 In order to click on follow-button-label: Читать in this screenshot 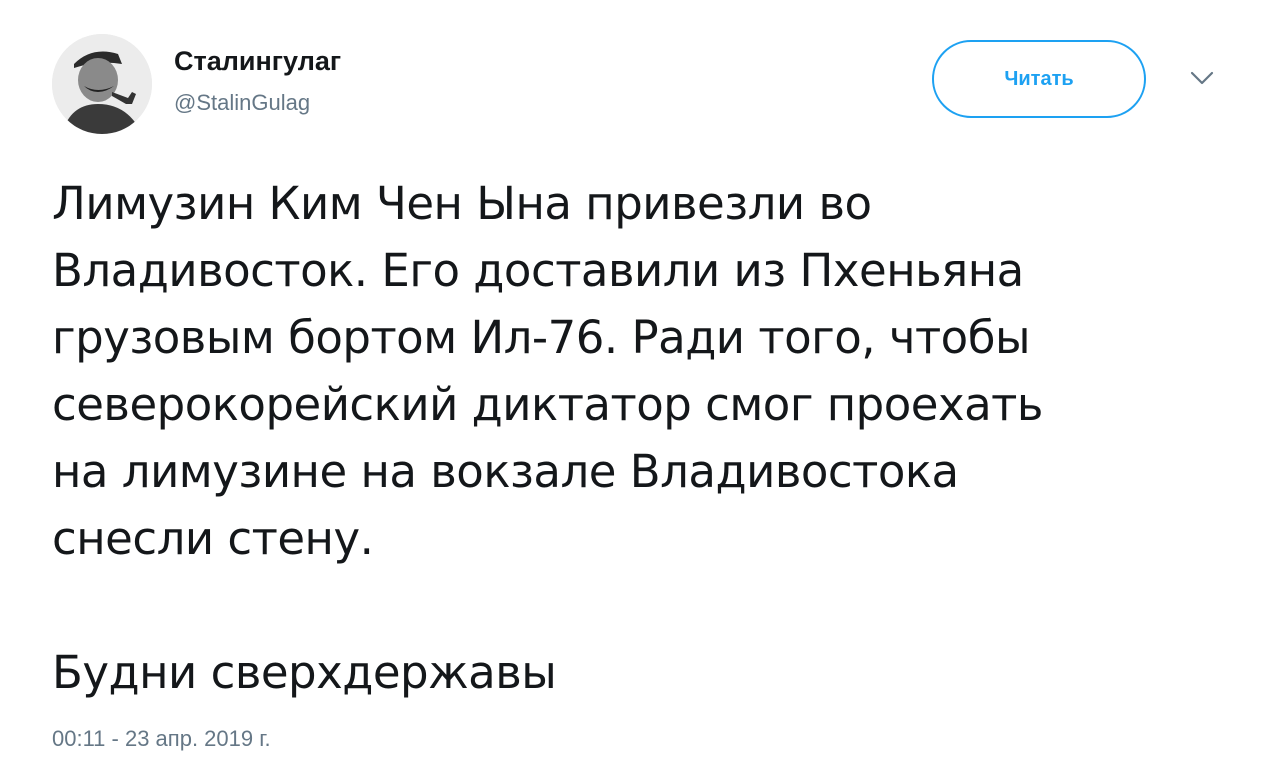, I will do `click(1039, 78)`.